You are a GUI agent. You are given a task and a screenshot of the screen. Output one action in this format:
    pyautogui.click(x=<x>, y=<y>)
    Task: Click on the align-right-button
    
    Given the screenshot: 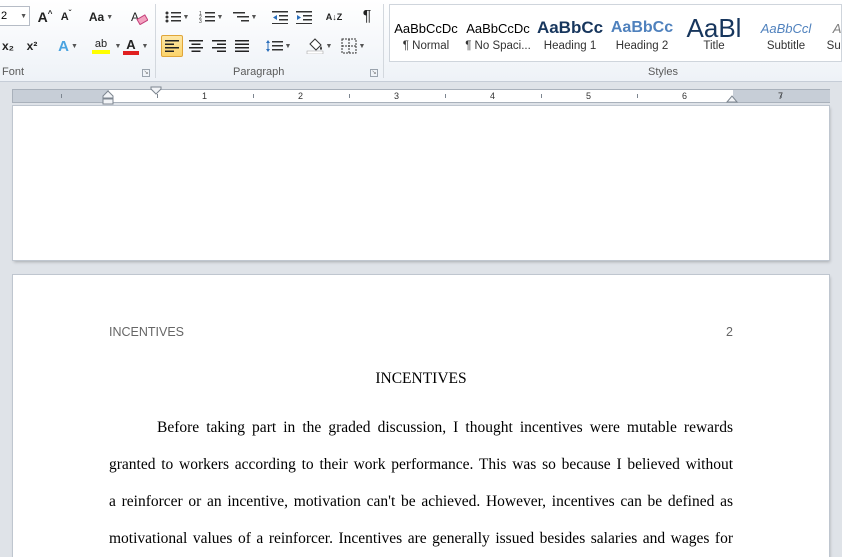 What is the action you would take?
    pyautogui.click(x=219, y=46)
    